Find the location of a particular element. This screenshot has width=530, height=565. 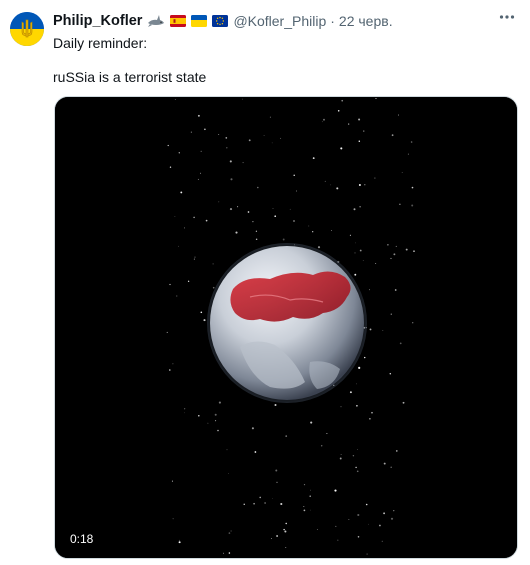

tweet-timestamp: 22 черв. is located at coordinates (366, 21).